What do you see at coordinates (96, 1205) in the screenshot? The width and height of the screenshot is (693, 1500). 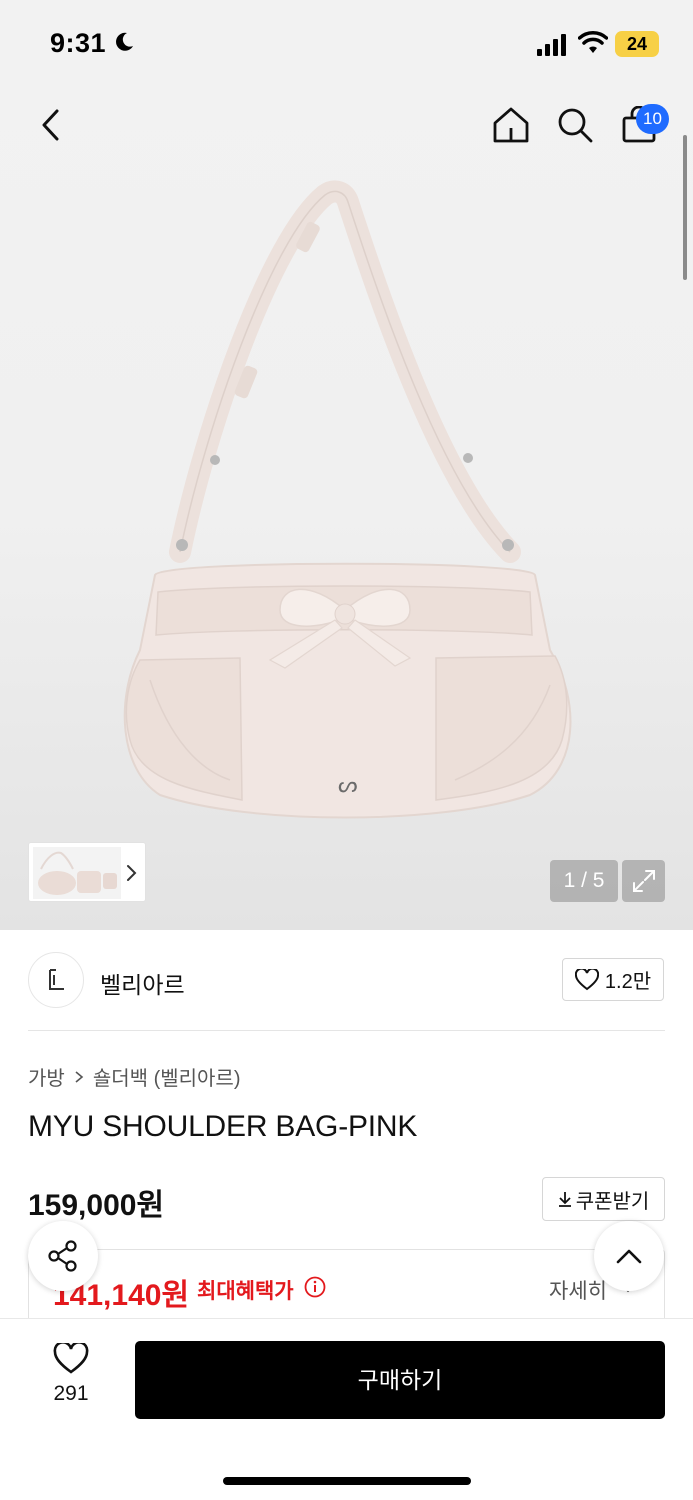 I see `product-price: 159,000원` at bounding box center [96, 1205].